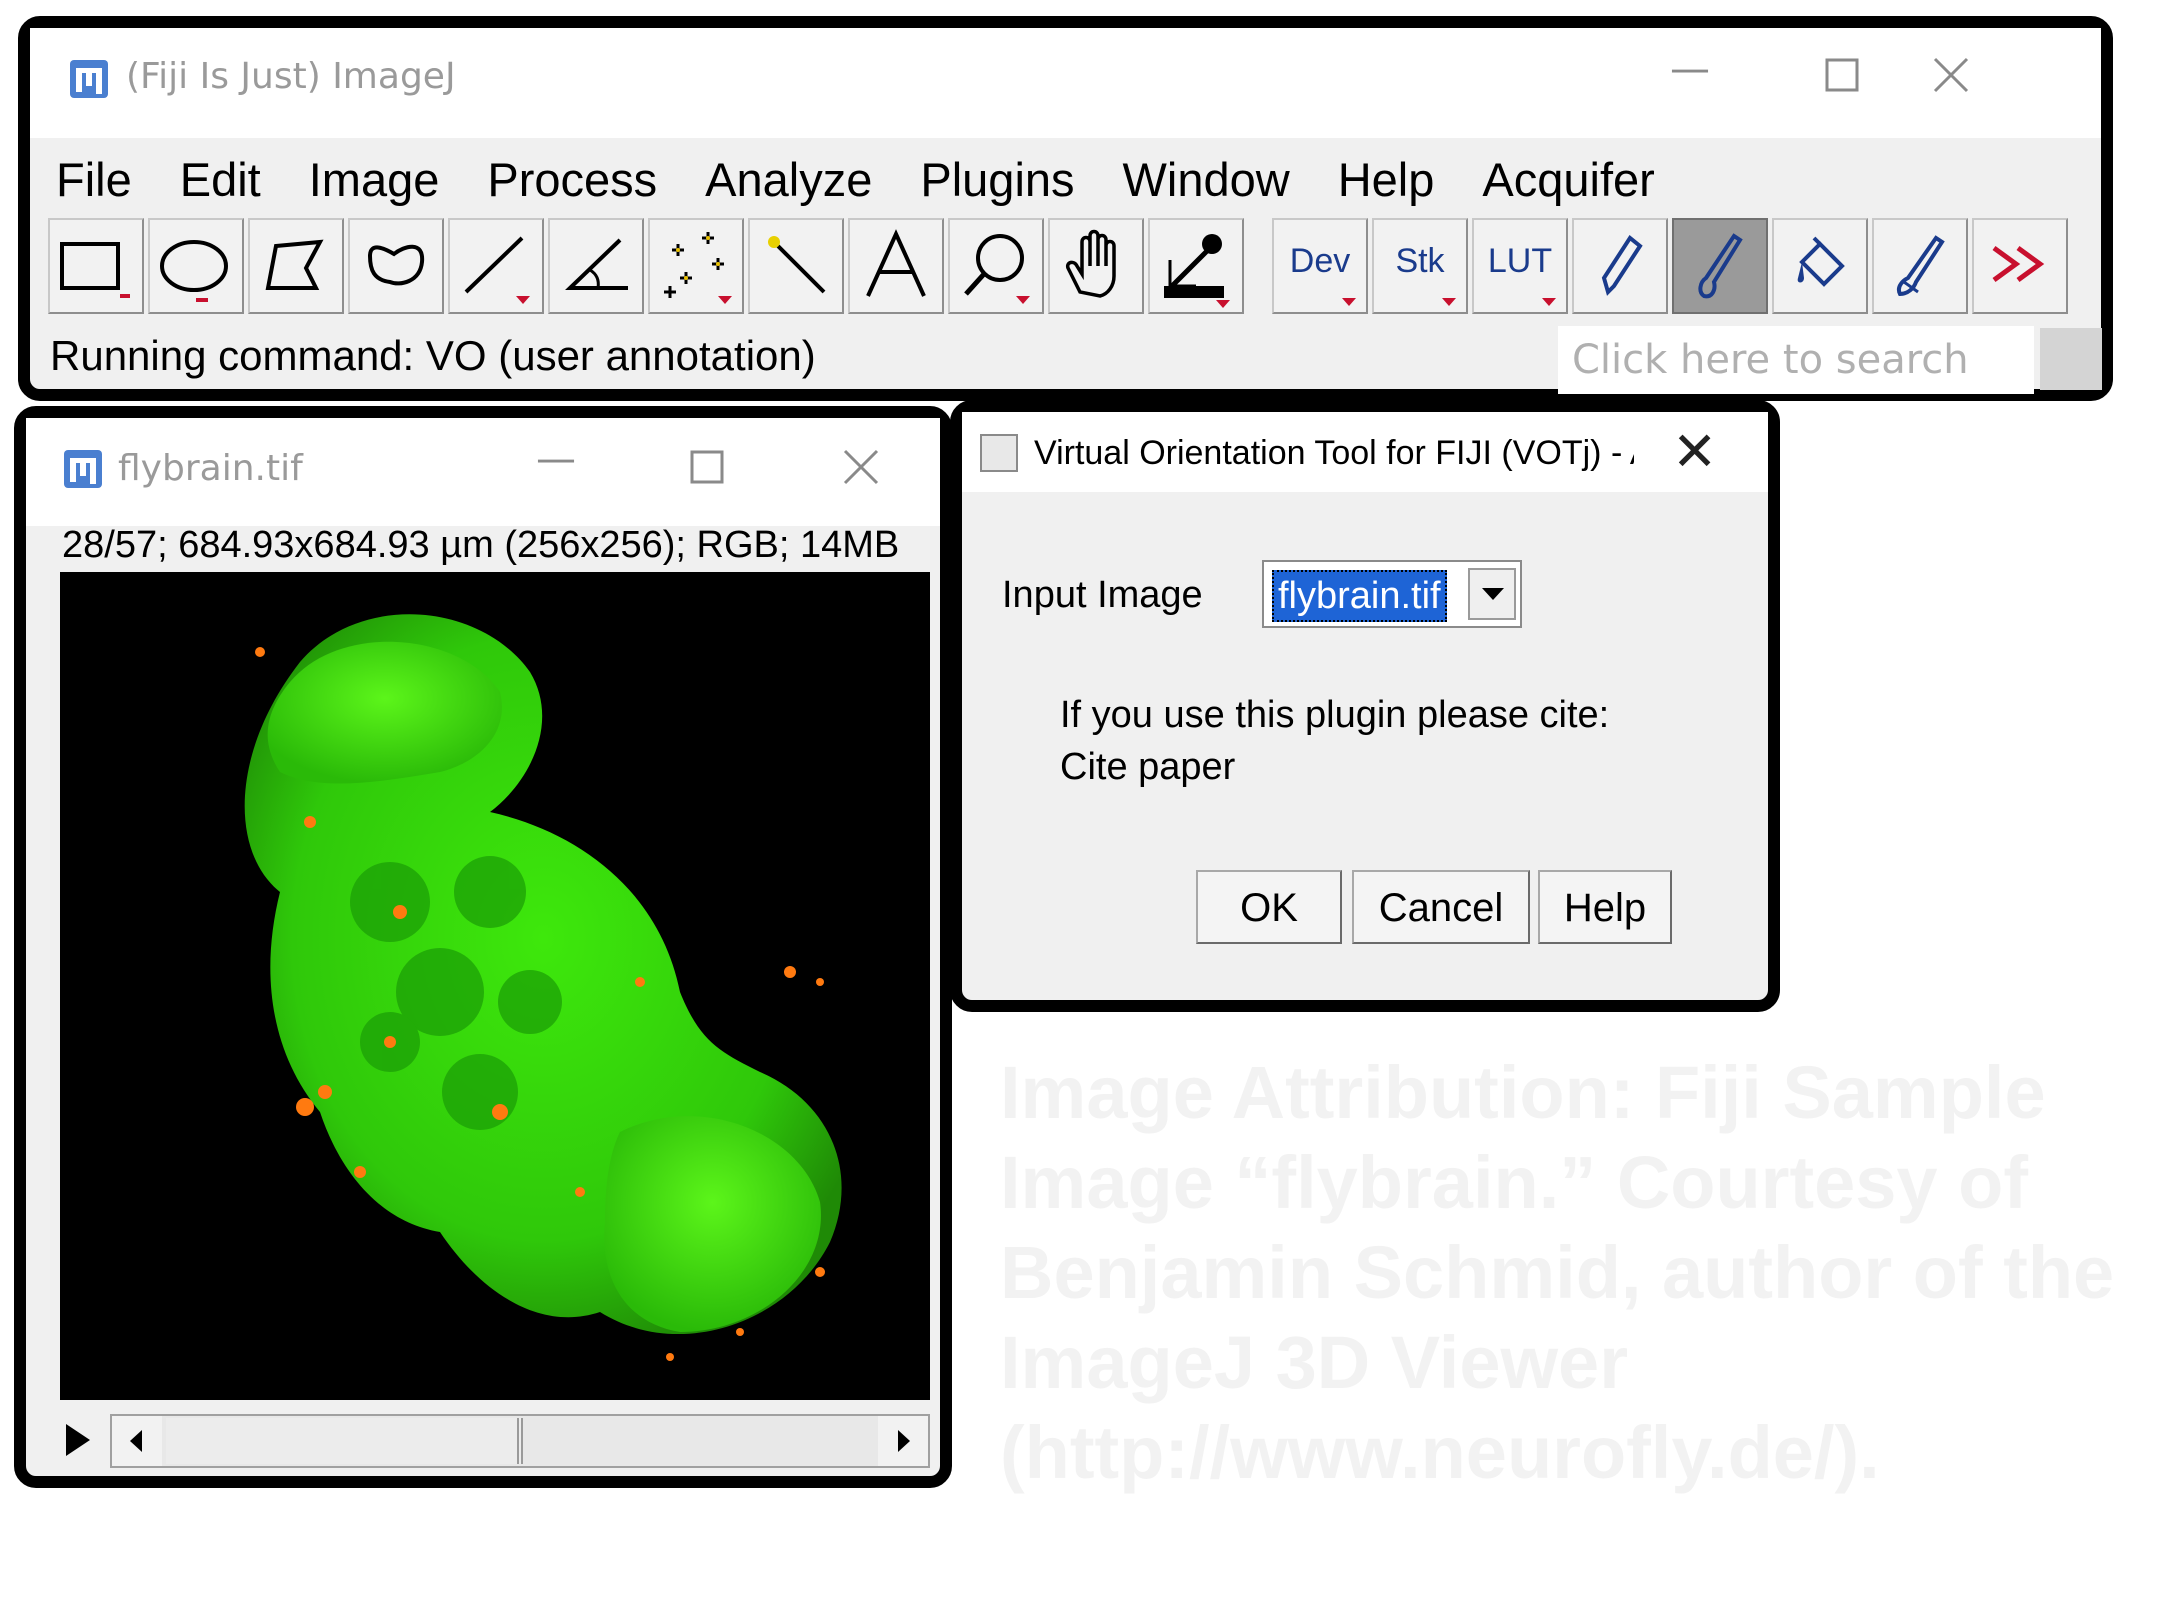 The height and width of the screenshot is (1603, 2180). I want to click on input-image-select: flybrain.tif, so click(1392, 594).